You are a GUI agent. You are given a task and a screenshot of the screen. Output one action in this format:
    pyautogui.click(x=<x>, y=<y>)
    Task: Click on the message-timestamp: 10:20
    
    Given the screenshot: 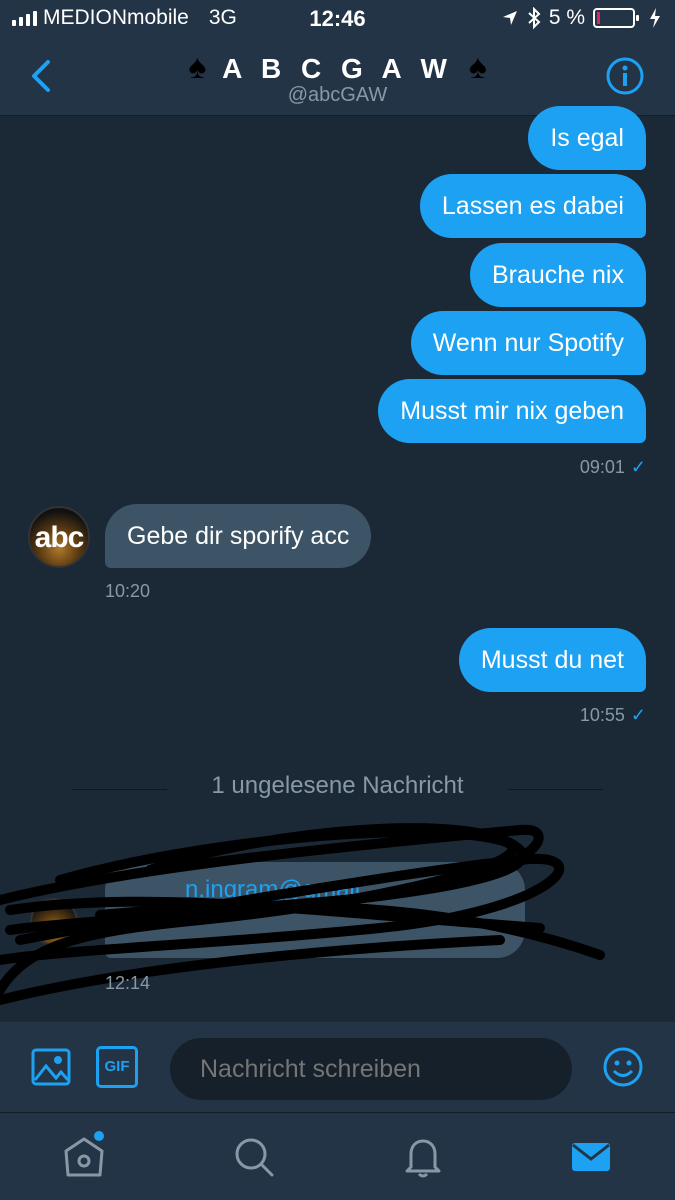 What is the action you would take?
    pyautogui.click(x=128, y=591)
    